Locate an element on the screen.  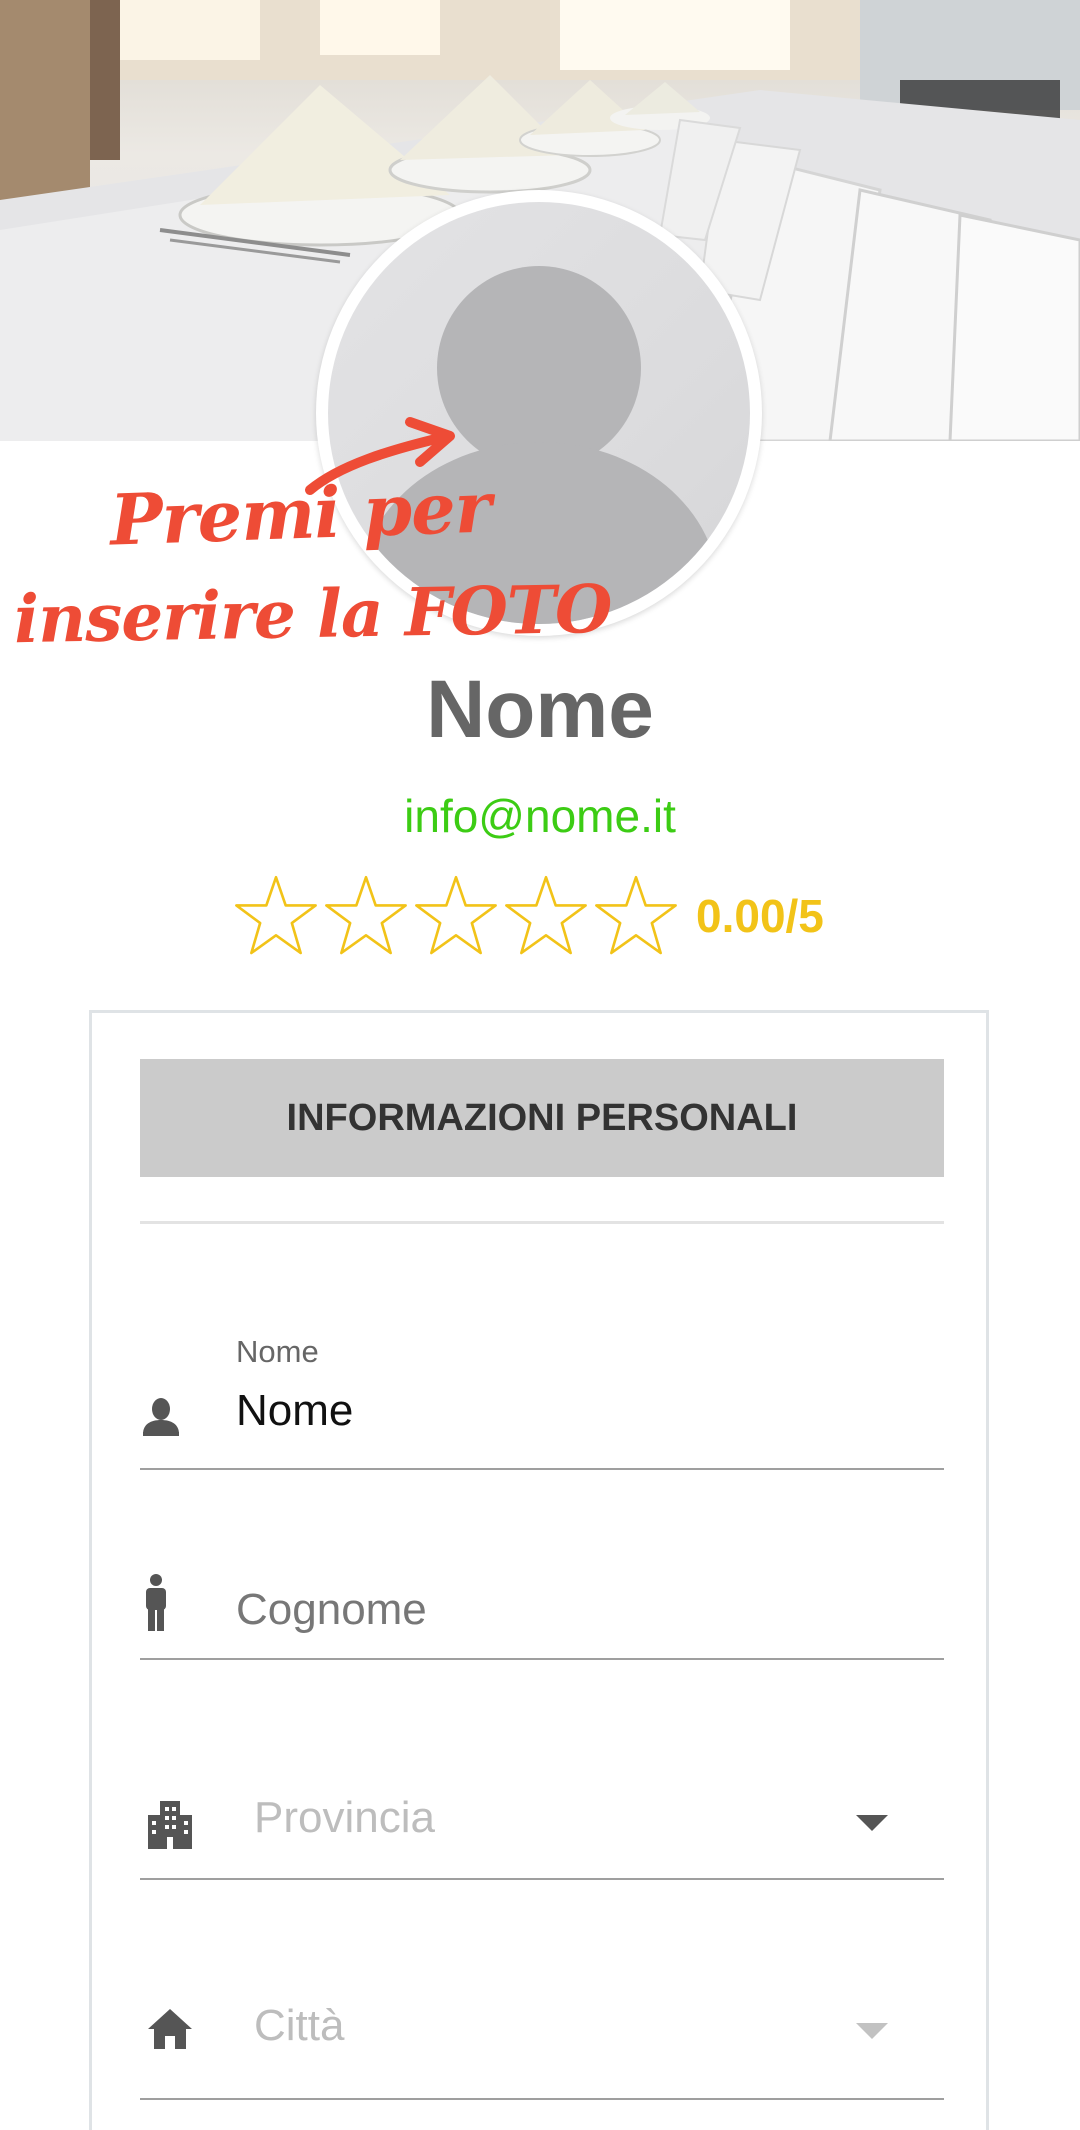
profile-photo-button is located at coordinates (539, 413).